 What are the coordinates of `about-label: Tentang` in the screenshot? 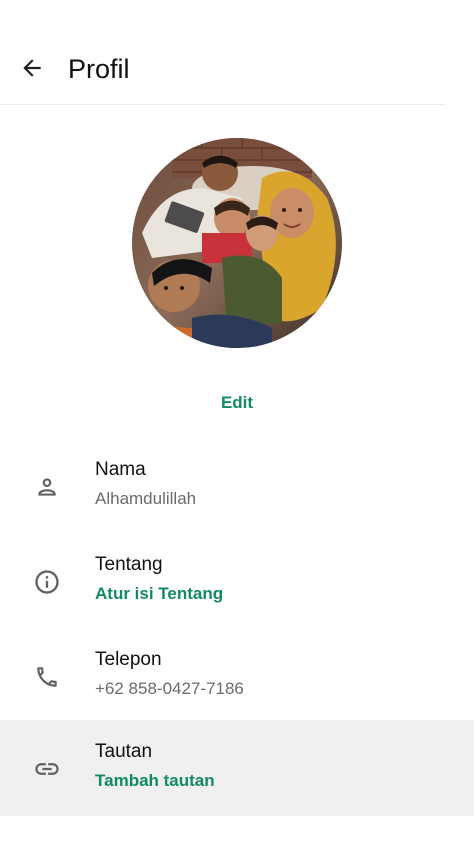 It's located at (129, 564).